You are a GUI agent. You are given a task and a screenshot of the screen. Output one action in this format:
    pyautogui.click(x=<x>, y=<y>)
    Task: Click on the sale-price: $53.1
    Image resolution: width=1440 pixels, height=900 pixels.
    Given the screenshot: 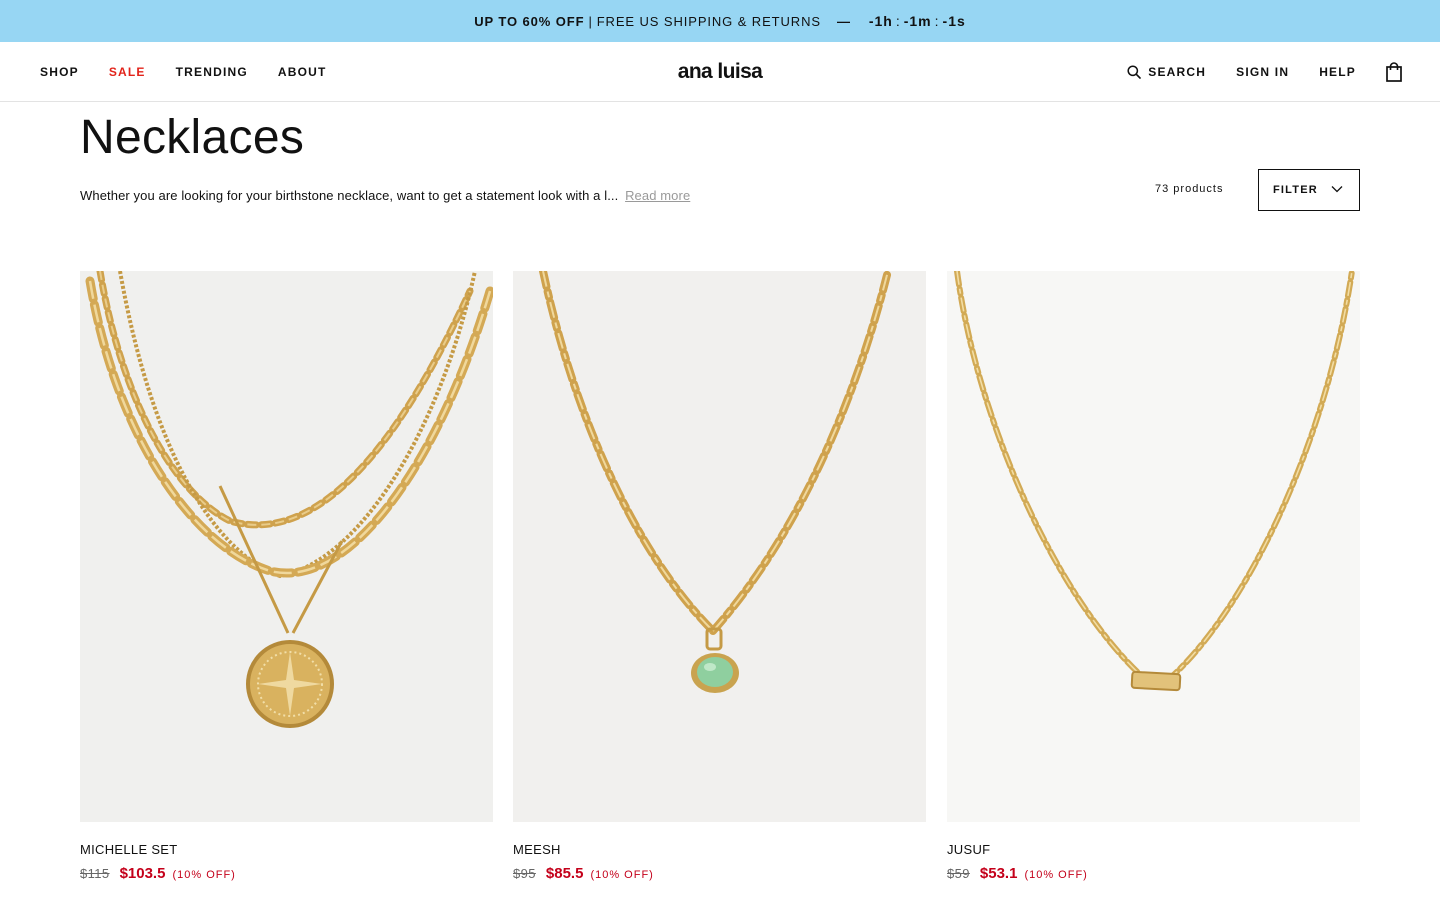 What is the action you would take?
    pyautogui.click(x=998, y=873)
    